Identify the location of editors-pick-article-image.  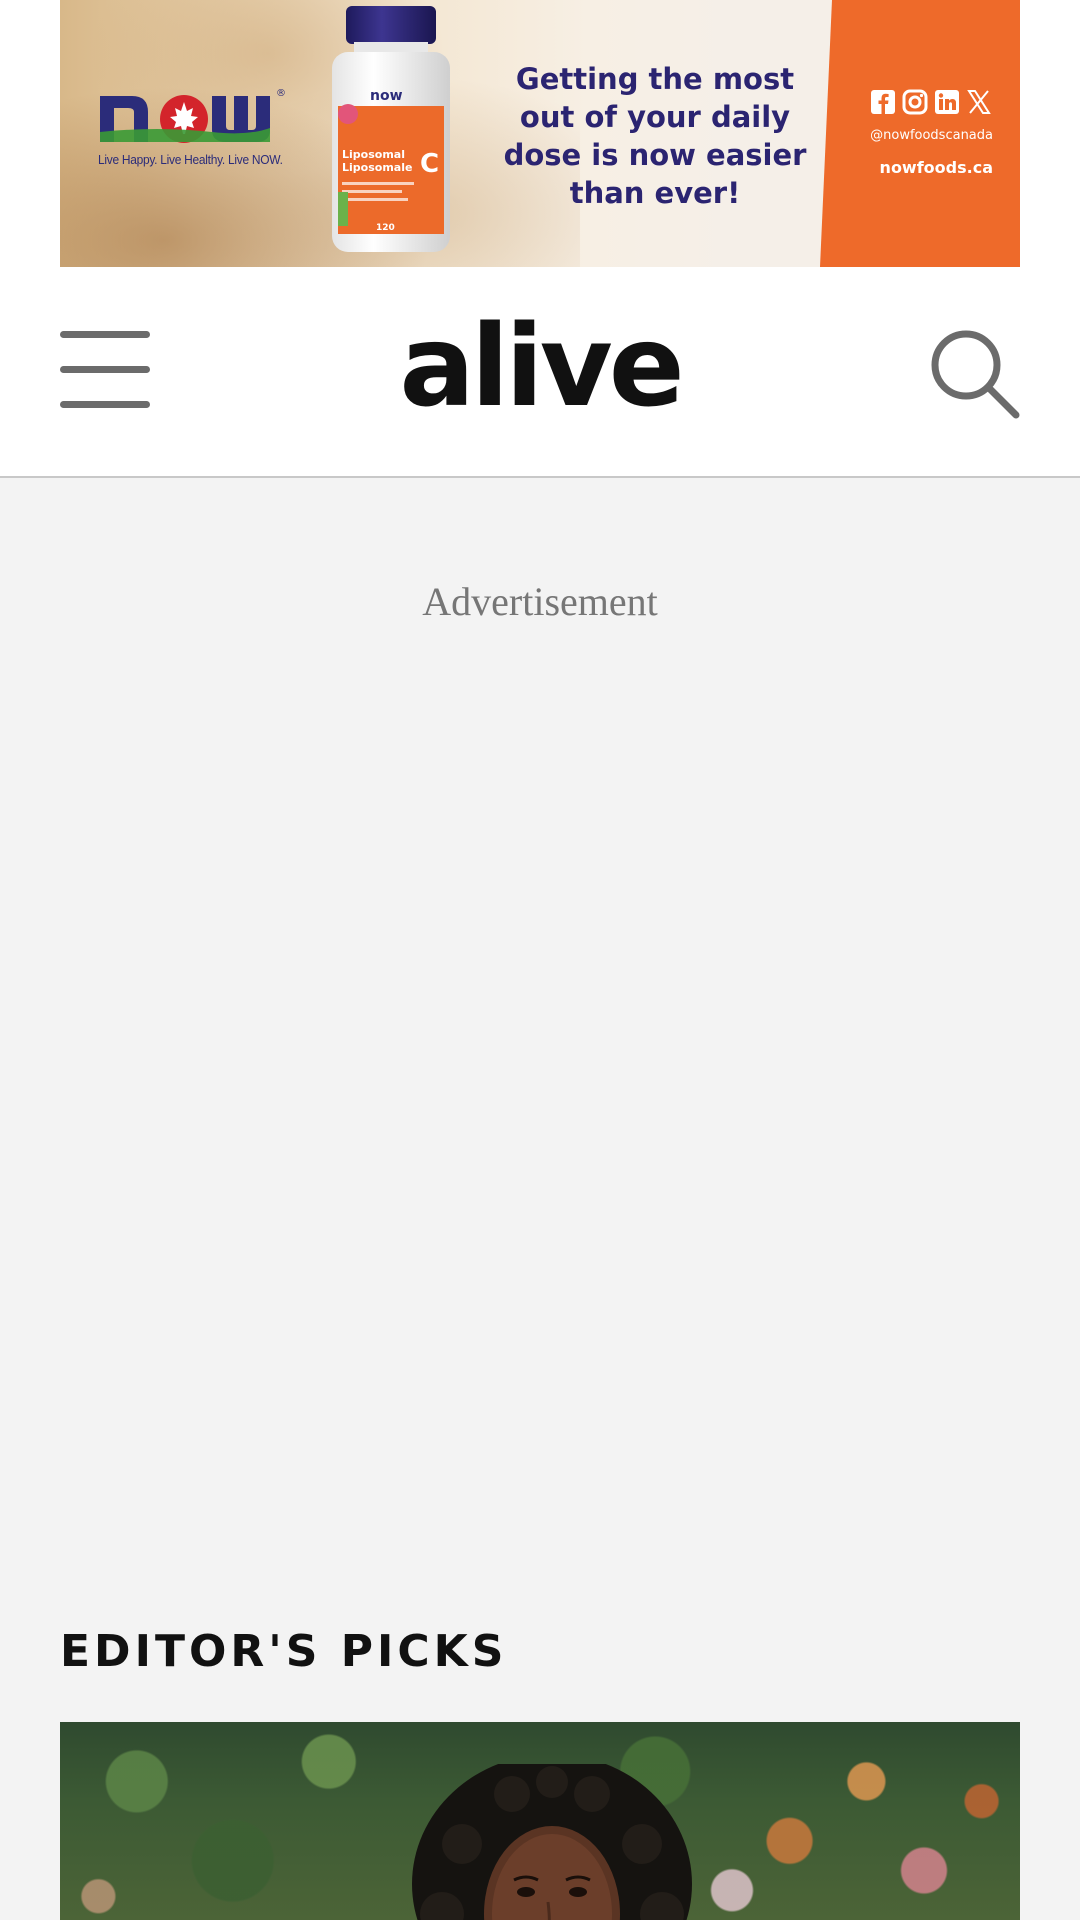
(540, 1821).